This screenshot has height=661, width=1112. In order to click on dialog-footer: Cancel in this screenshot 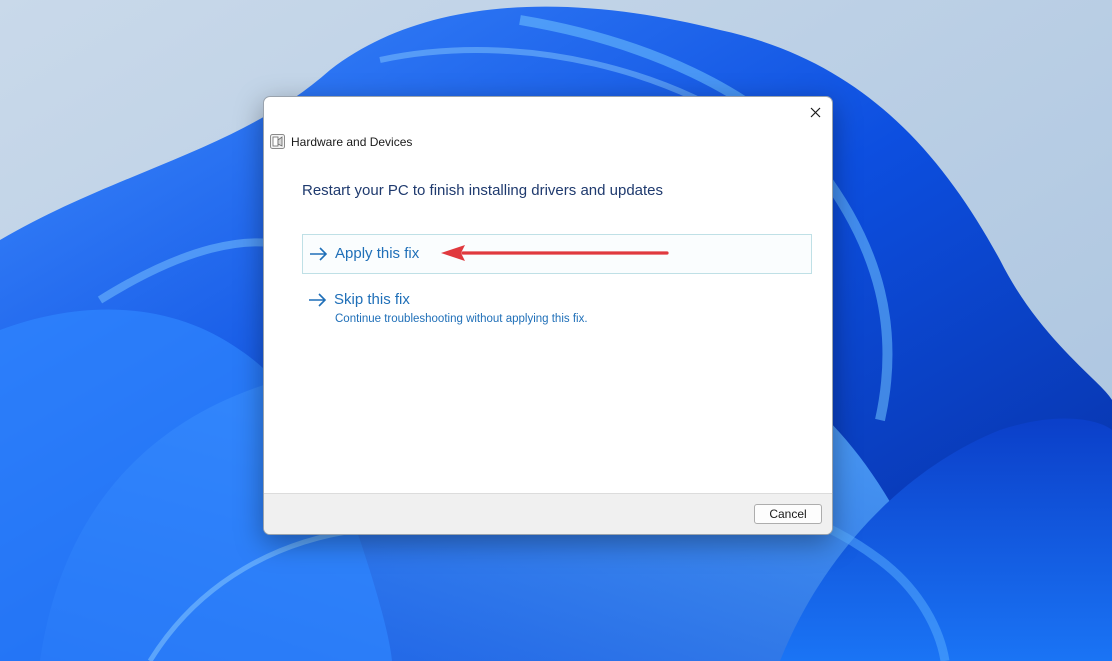, I will do `click(548, 513)`.